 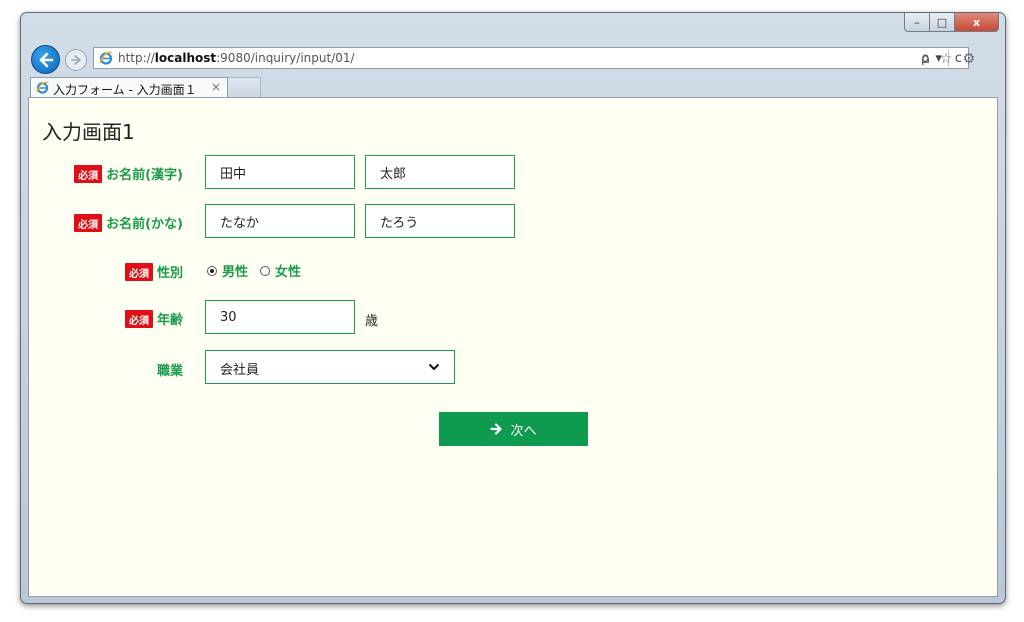 I want to click on job-select-value: 会社員, so click(x=240, y=370).